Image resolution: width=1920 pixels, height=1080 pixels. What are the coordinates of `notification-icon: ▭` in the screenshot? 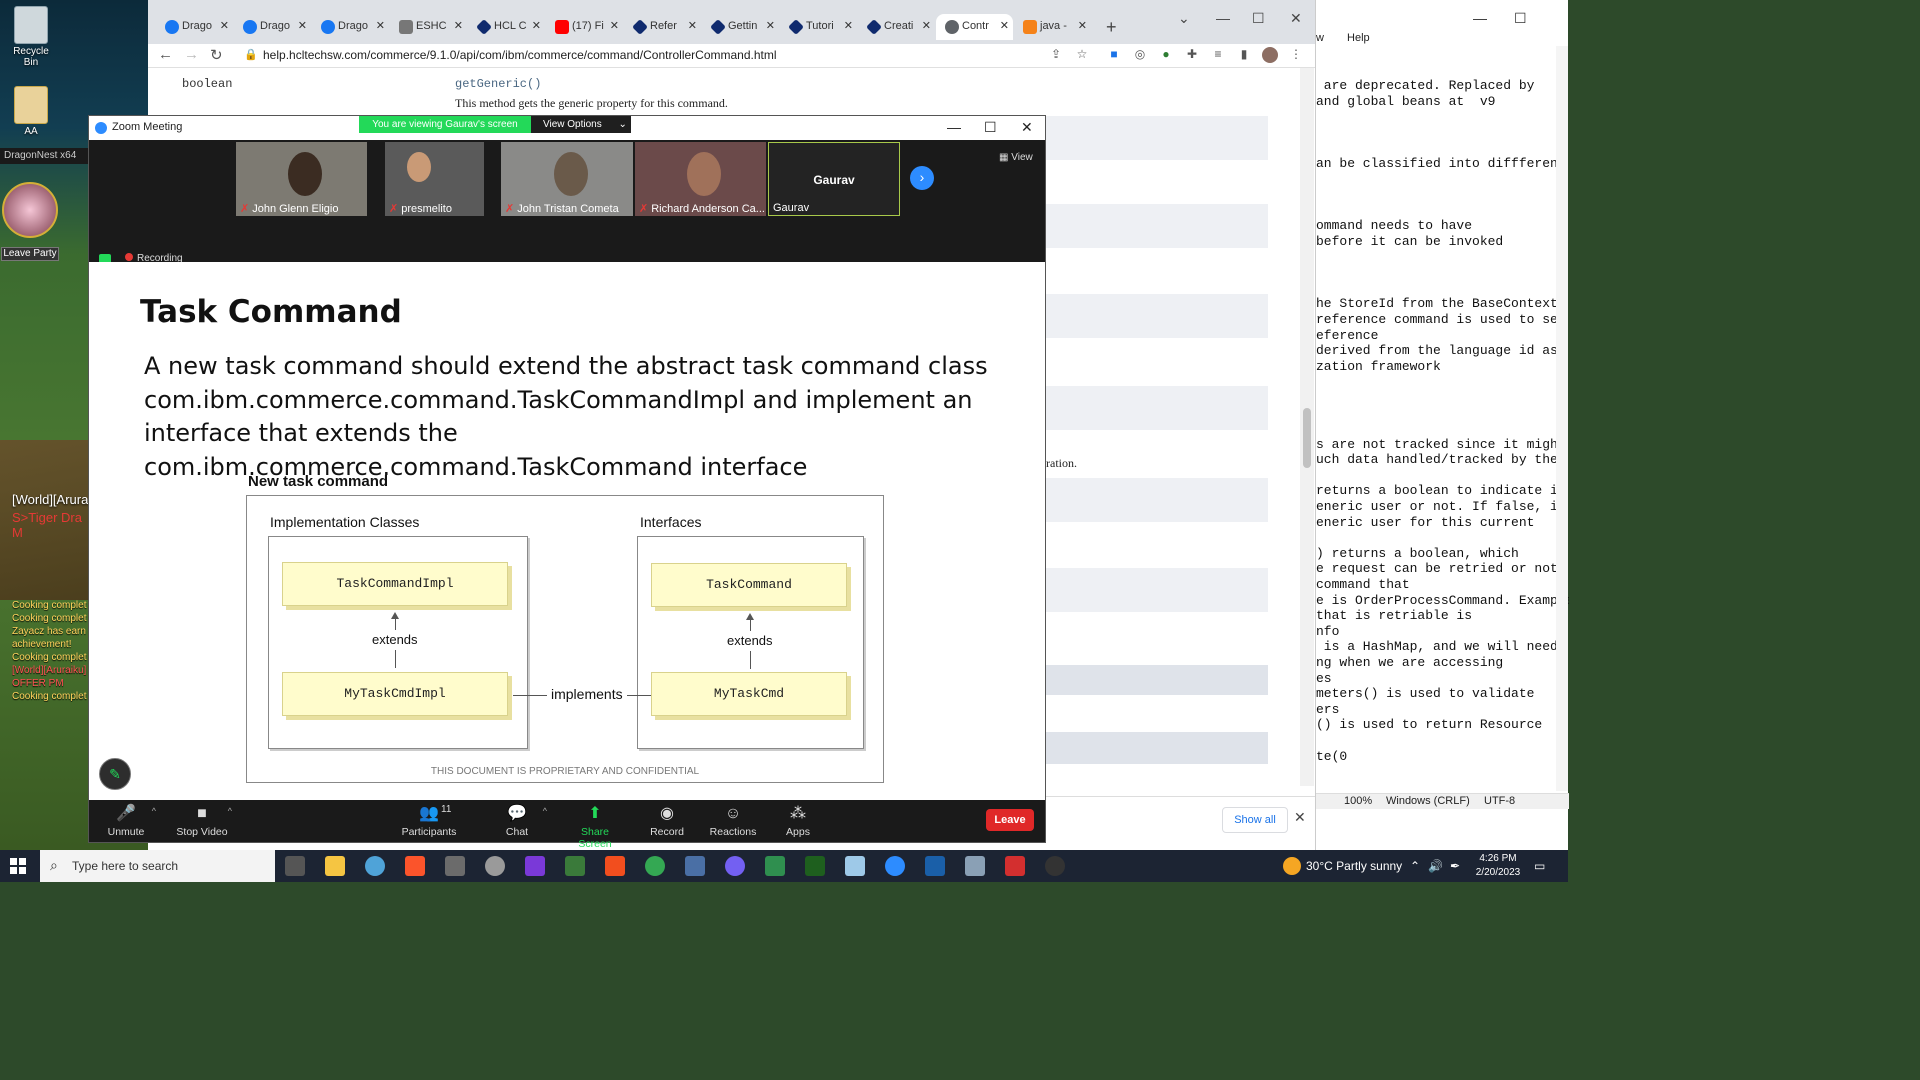 It's located at (1539, 866).